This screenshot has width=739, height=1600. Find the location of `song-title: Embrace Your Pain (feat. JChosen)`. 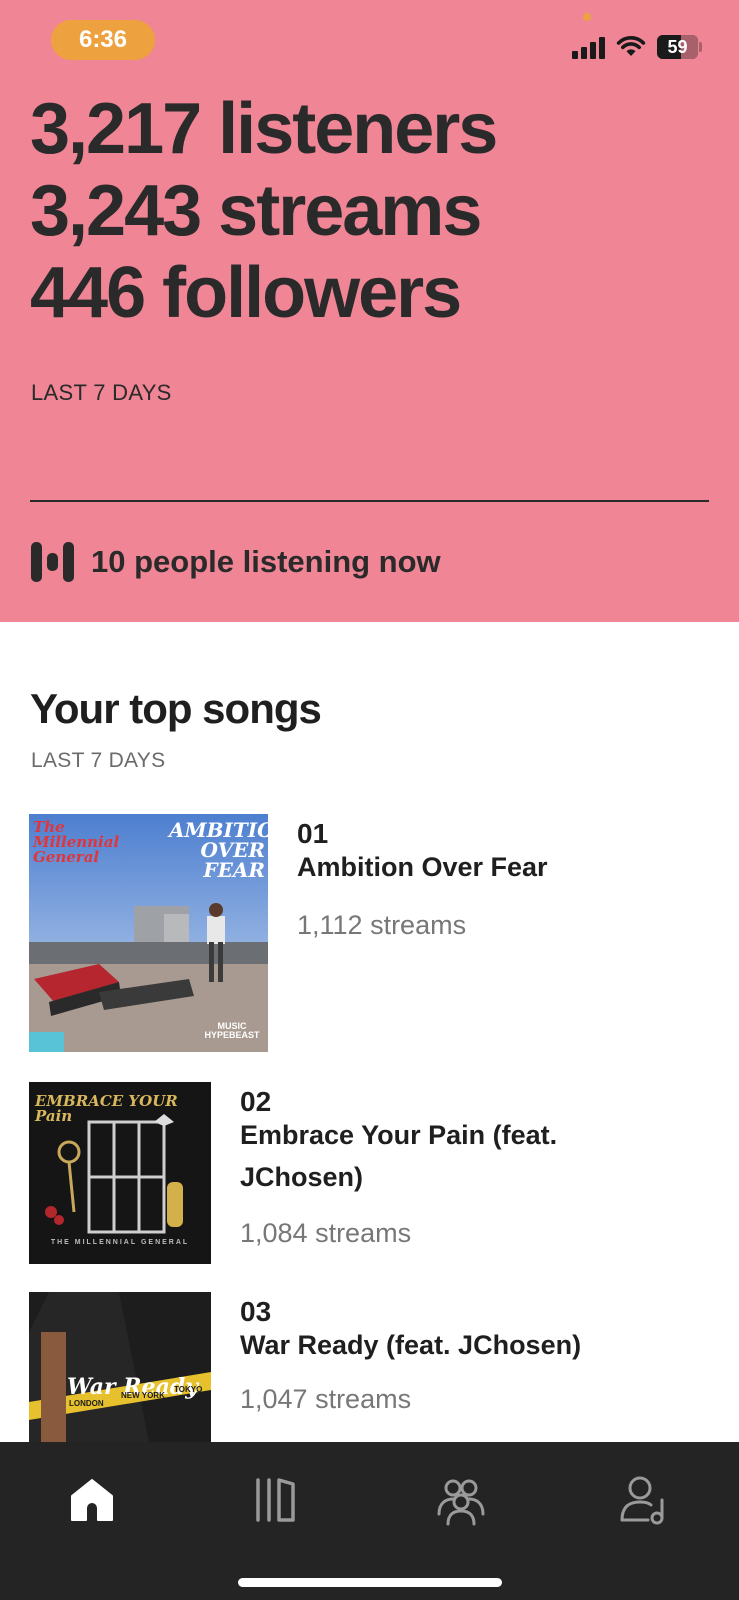

song-title: Embrace Your Pain (feat. JChosen) is located at coordinates (399, 1156).